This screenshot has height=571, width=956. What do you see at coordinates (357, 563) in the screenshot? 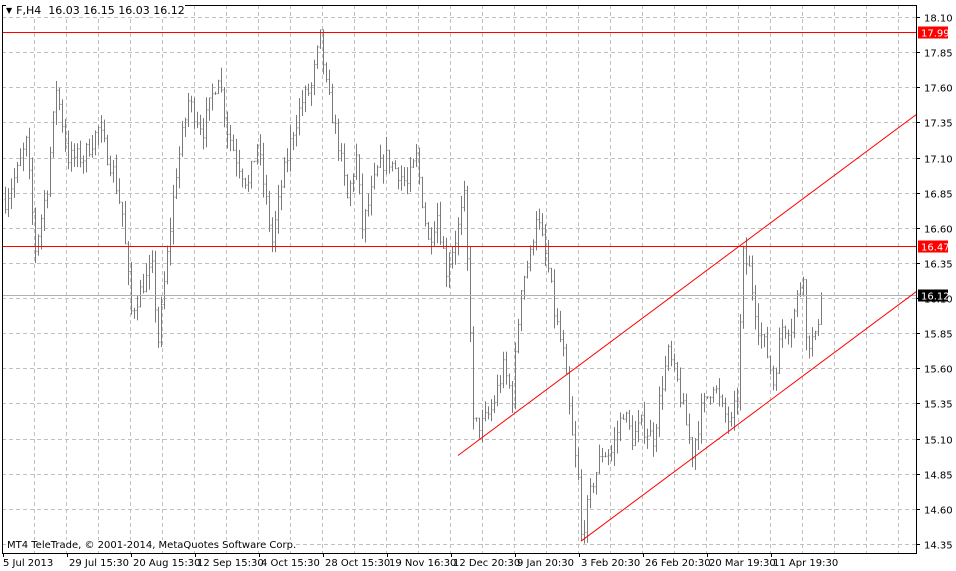
I see `x-tick-label: 28 Oct 15:30` at bounding box center [357, 563].